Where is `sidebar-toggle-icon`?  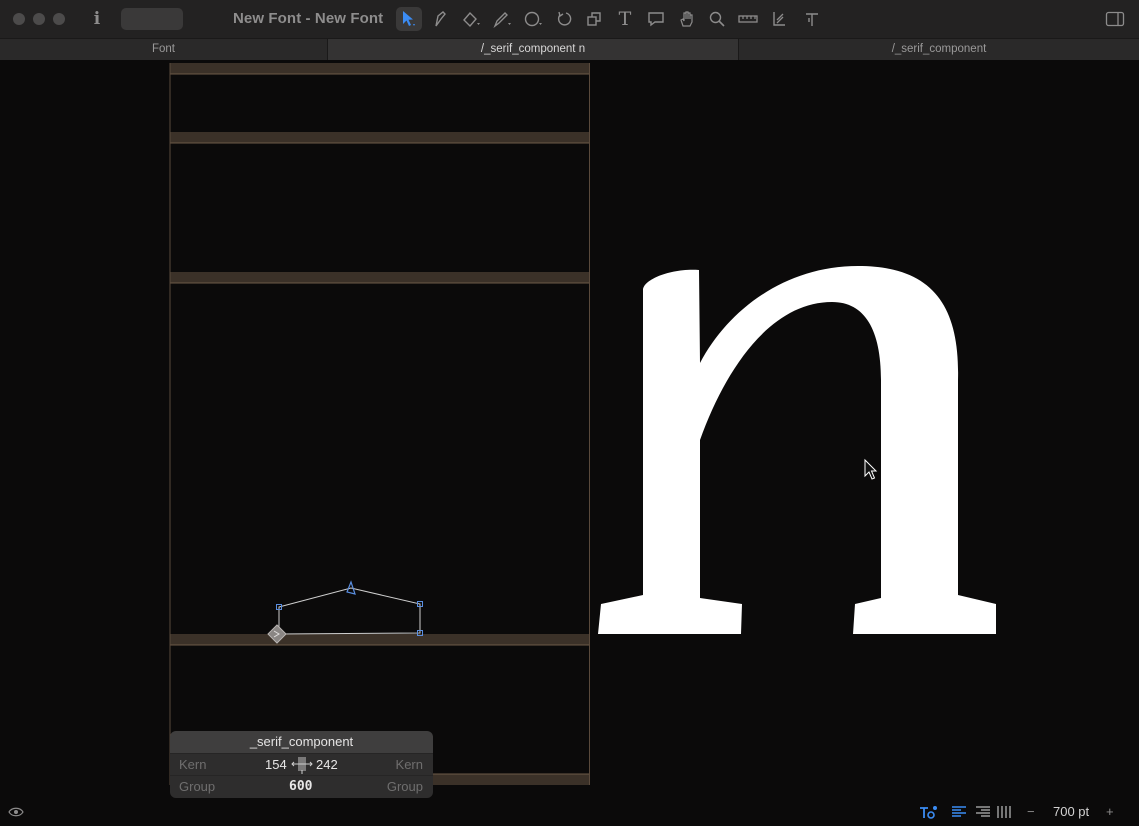 sidebar-toggle-icon is located at coordinates (1115, 19).